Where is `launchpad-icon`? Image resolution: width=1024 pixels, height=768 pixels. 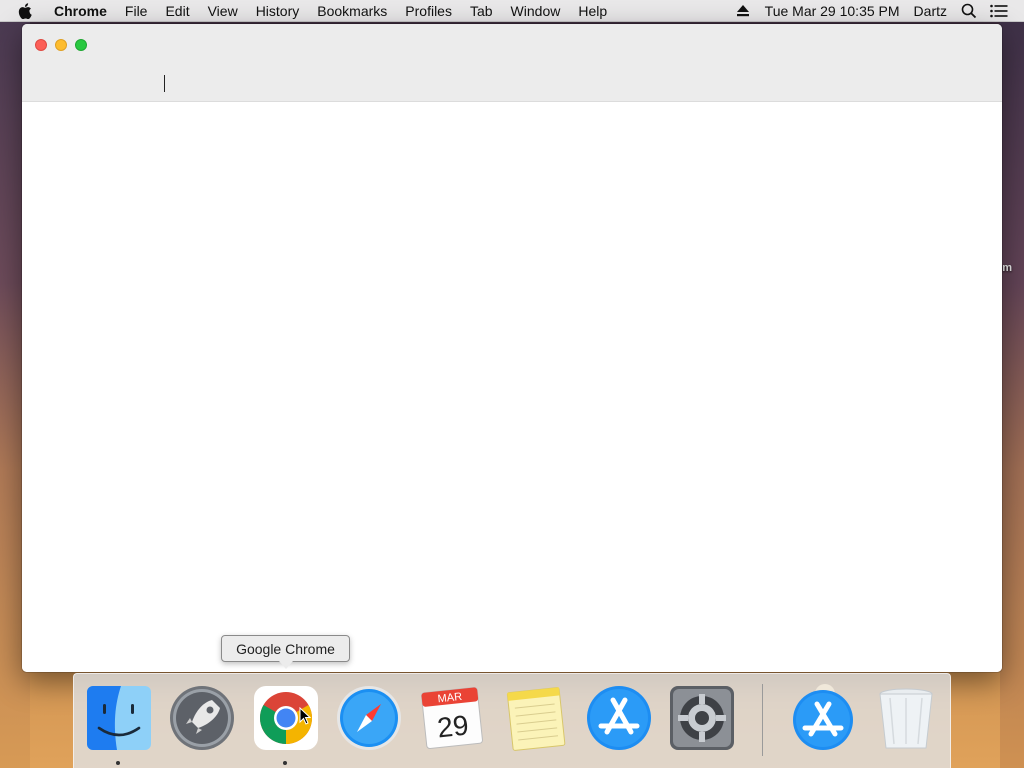
launchpad-icon is located at coordinates (202, 718).